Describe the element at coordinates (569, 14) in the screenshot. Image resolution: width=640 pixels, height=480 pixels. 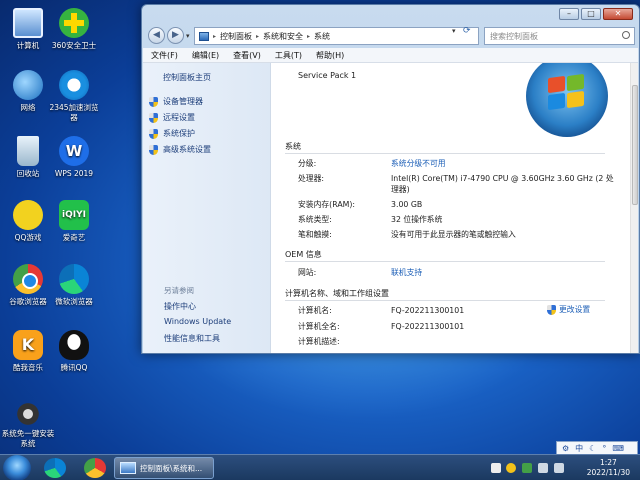
I see `minimize-button: –` at that location.